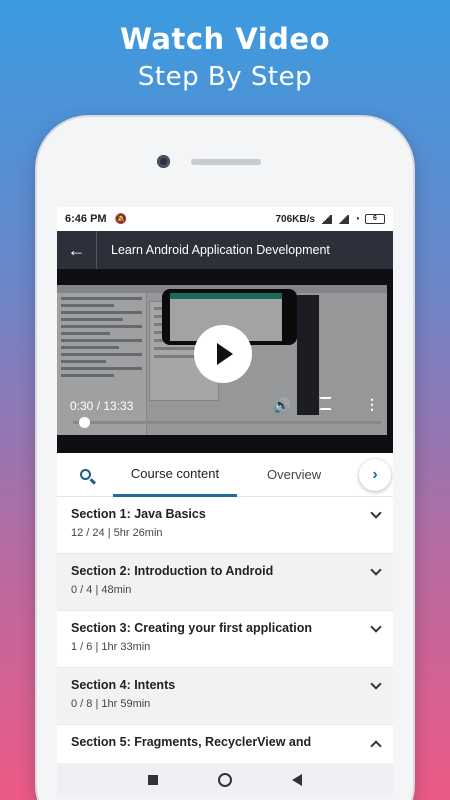  I want to click on network-speed: 706KB/s, so click(295, 219).